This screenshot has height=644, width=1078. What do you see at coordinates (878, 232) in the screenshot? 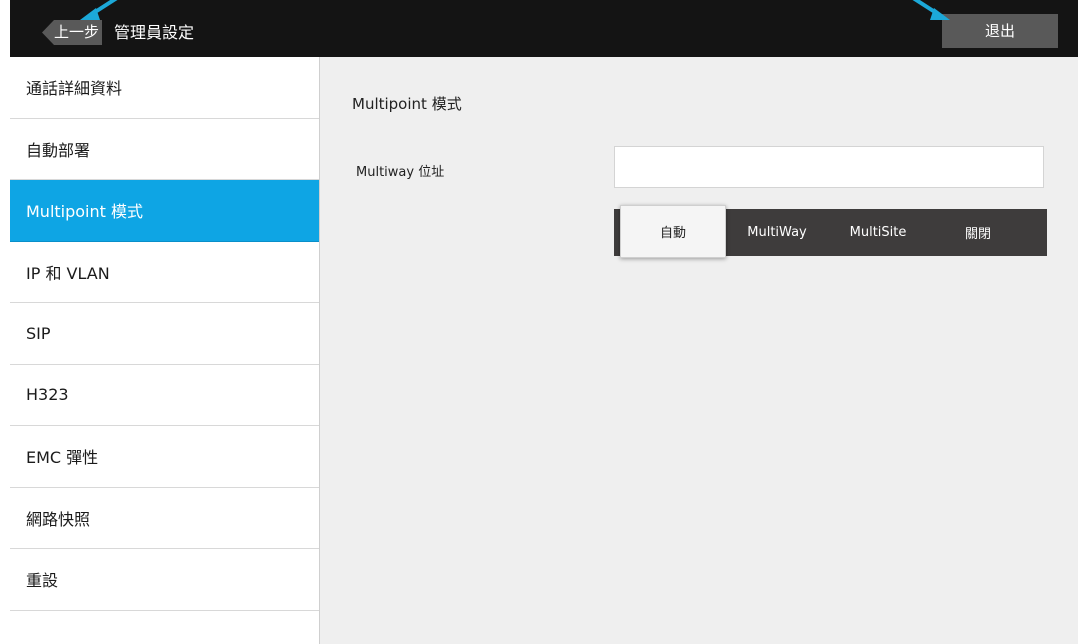
I see `mode-option-multisite: MultiSite` at bounding box center [878, 232].